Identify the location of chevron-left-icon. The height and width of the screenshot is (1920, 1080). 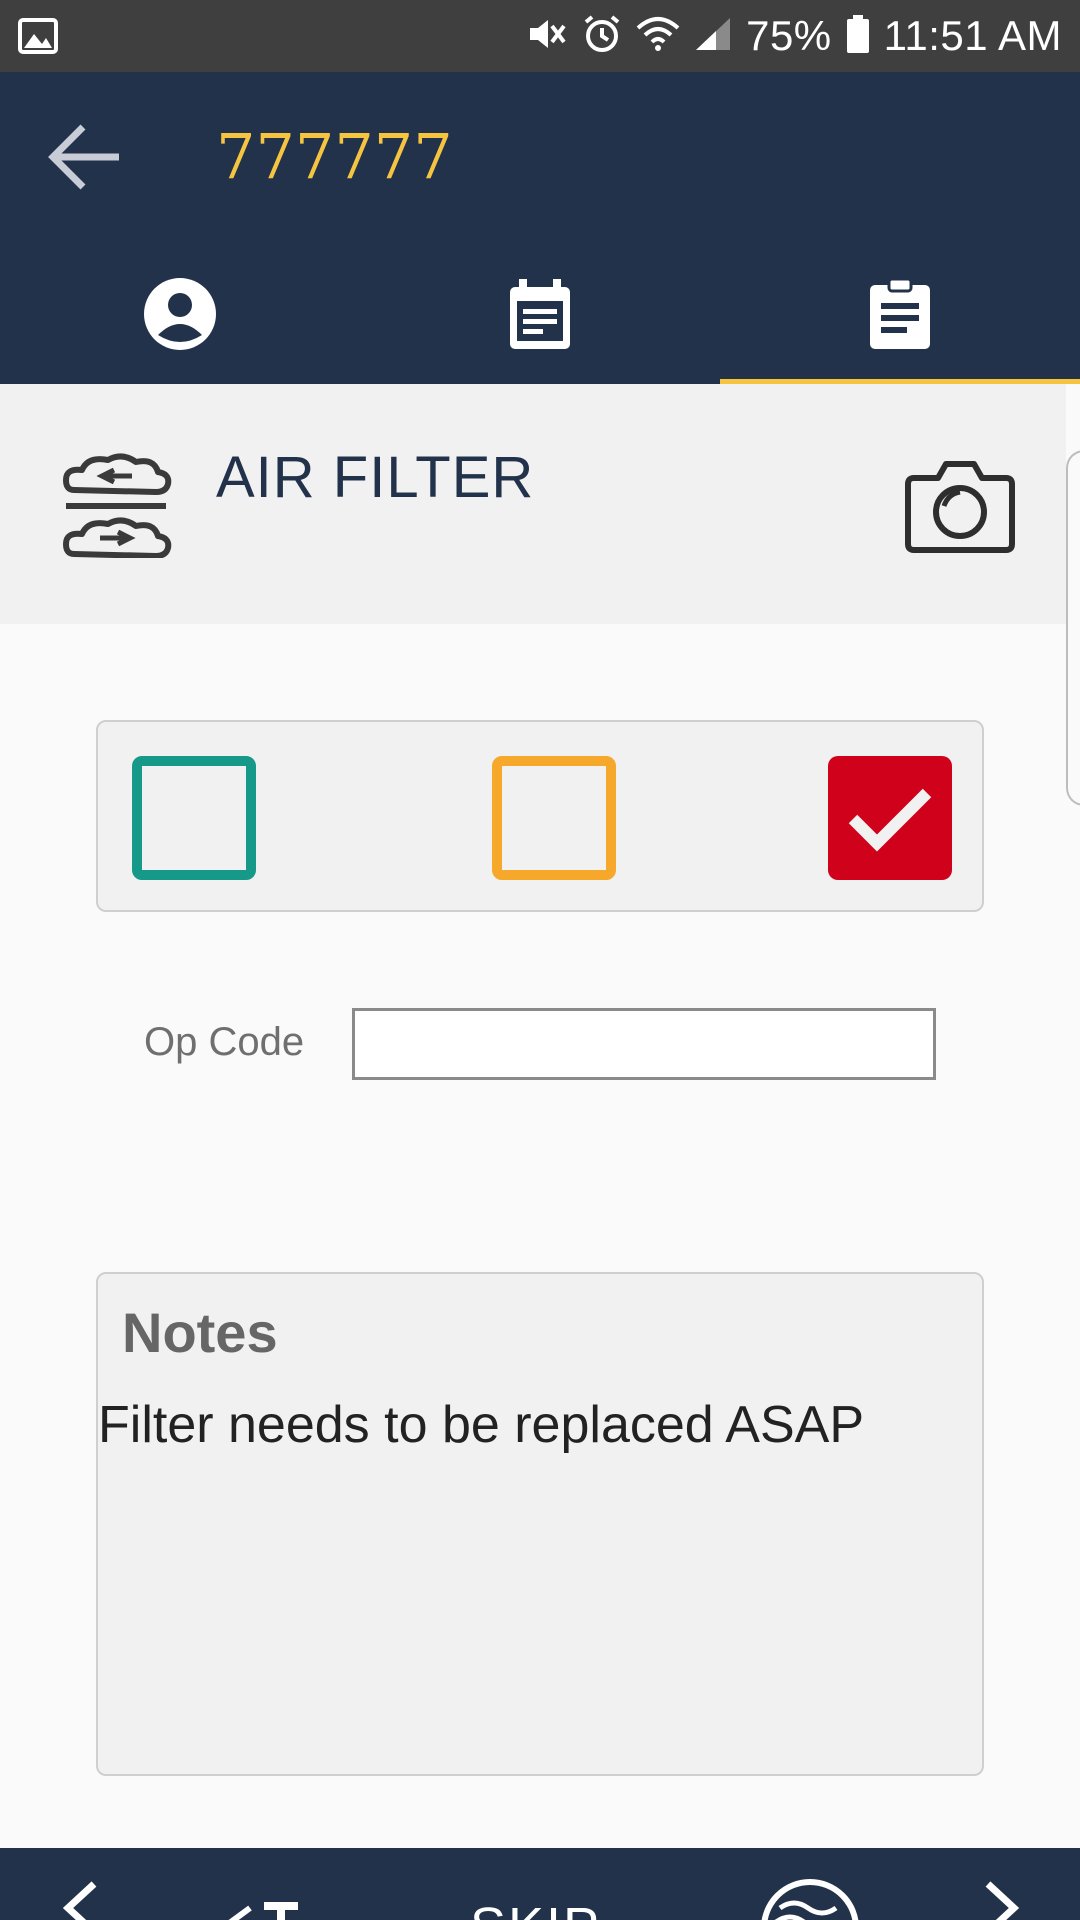
(79, 1900).